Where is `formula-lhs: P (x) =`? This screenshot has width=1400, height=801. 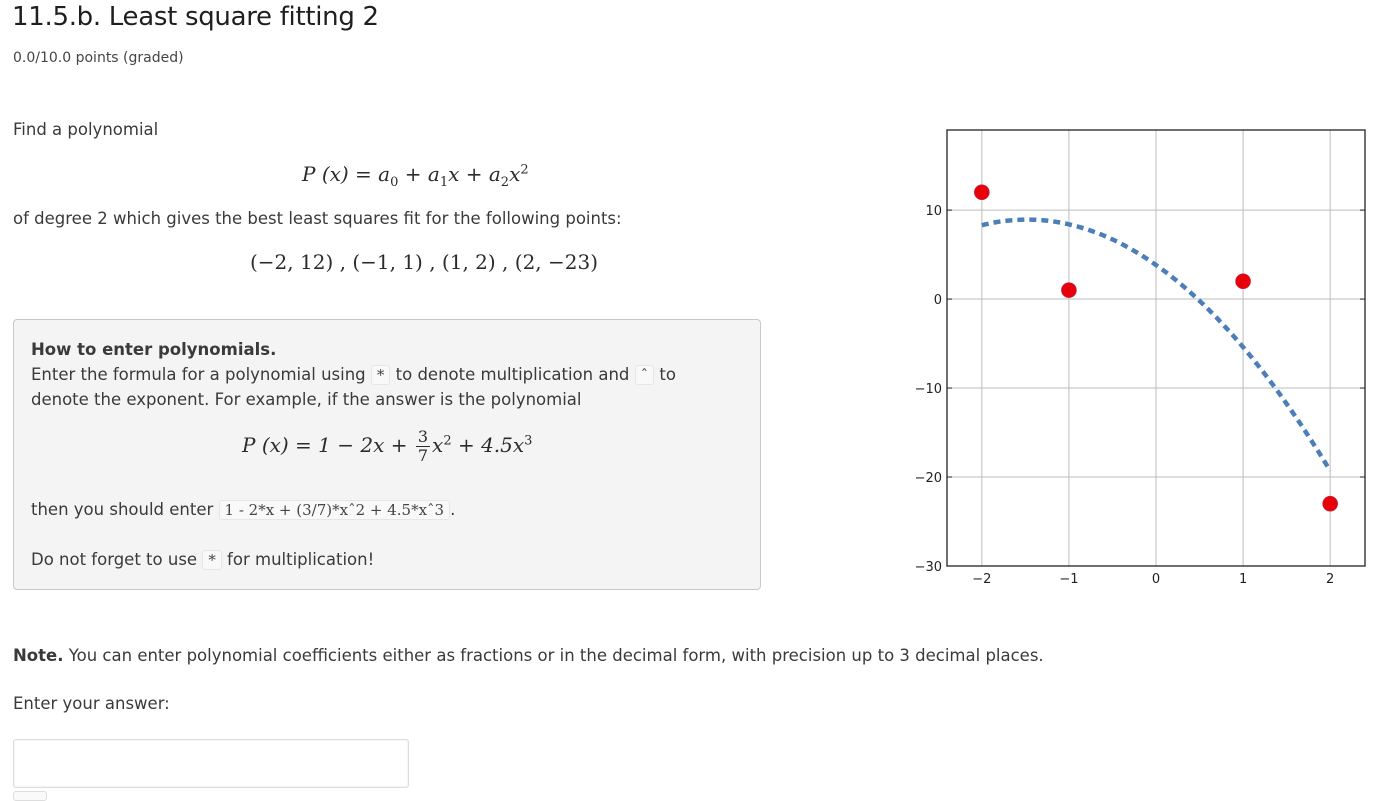 formula-lhs: P (x) = is located at coordinates (340, 174).